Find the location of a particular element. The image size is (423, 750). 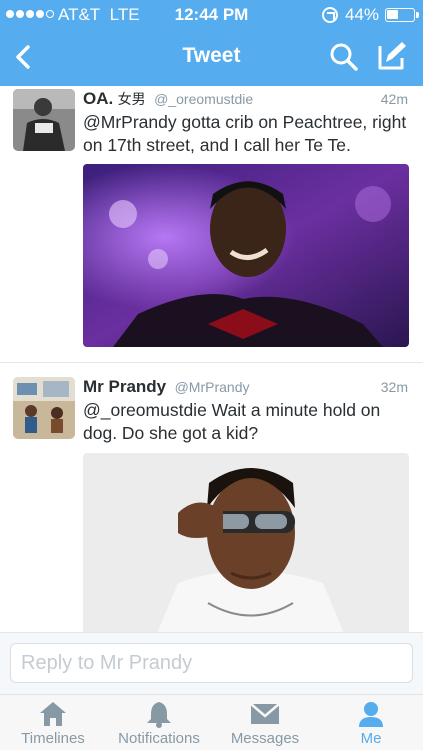

battery-percent: 44% is located at coordinates (362, 14).